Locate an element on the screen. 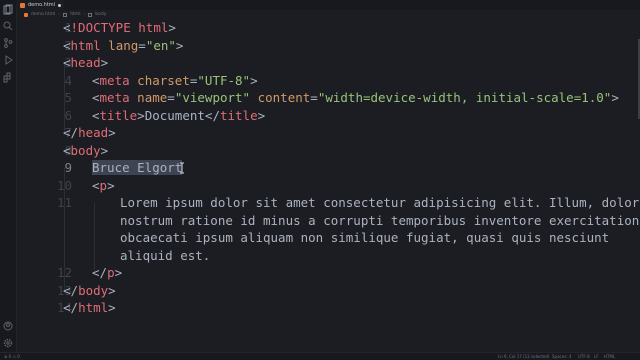 The height and width of the screenshot is (360, 640). language-mode: HTML is located at coordinates (609, 356).